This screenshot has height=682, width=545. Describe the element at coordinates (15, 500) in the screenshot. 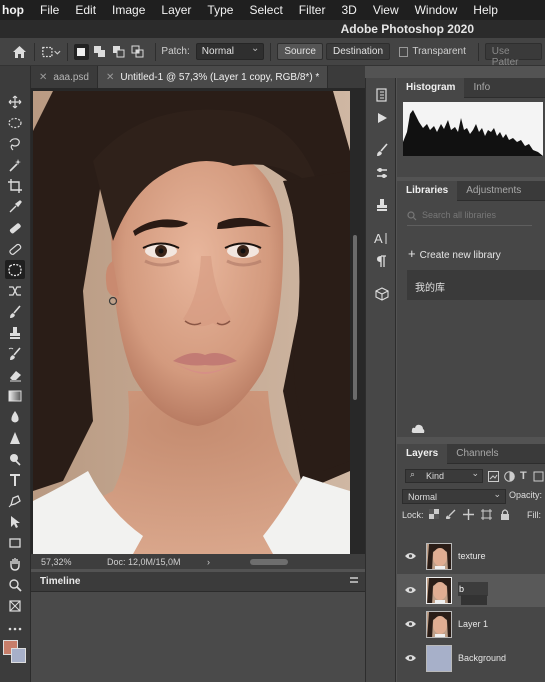

I see `pen-icon` at that location.